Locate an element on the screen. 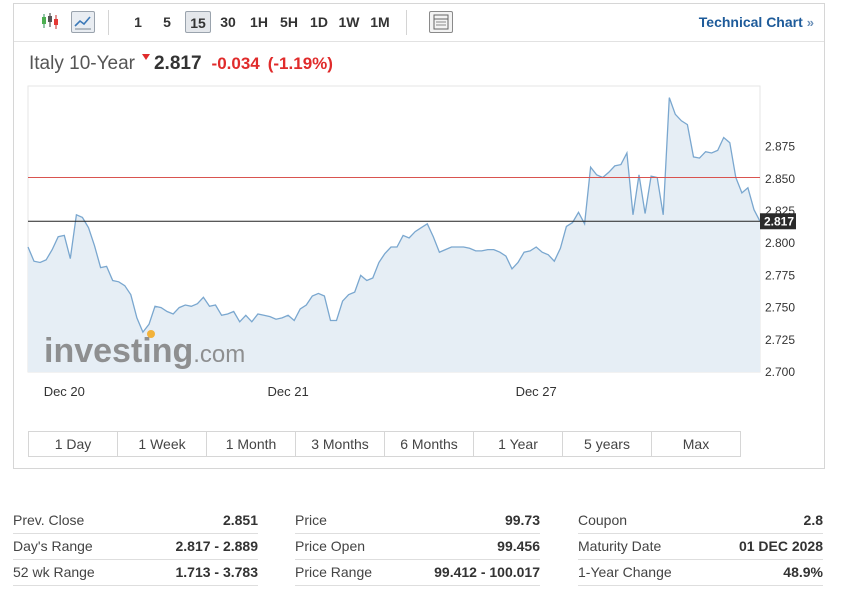  stat-value: 2.817 - 2.889 is located at coordinates (216, 546).